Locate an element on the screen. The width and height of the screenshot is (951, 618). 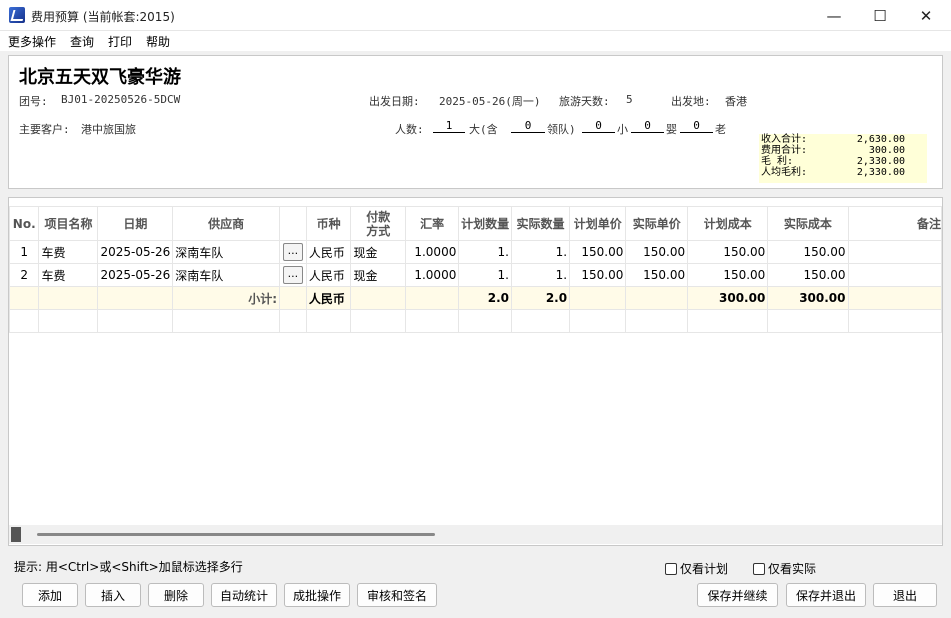
only-plan-checkbox: 仅看计划 is located at coordinates (696, 568).